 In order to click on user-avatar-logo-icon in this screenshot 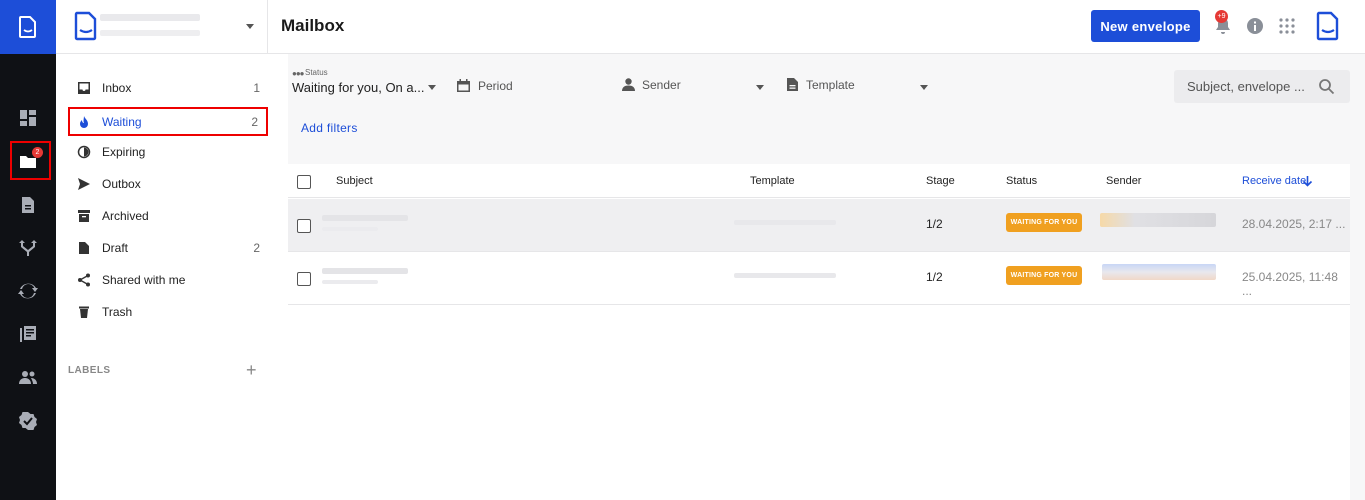, I will do `click(1328, 26)`.